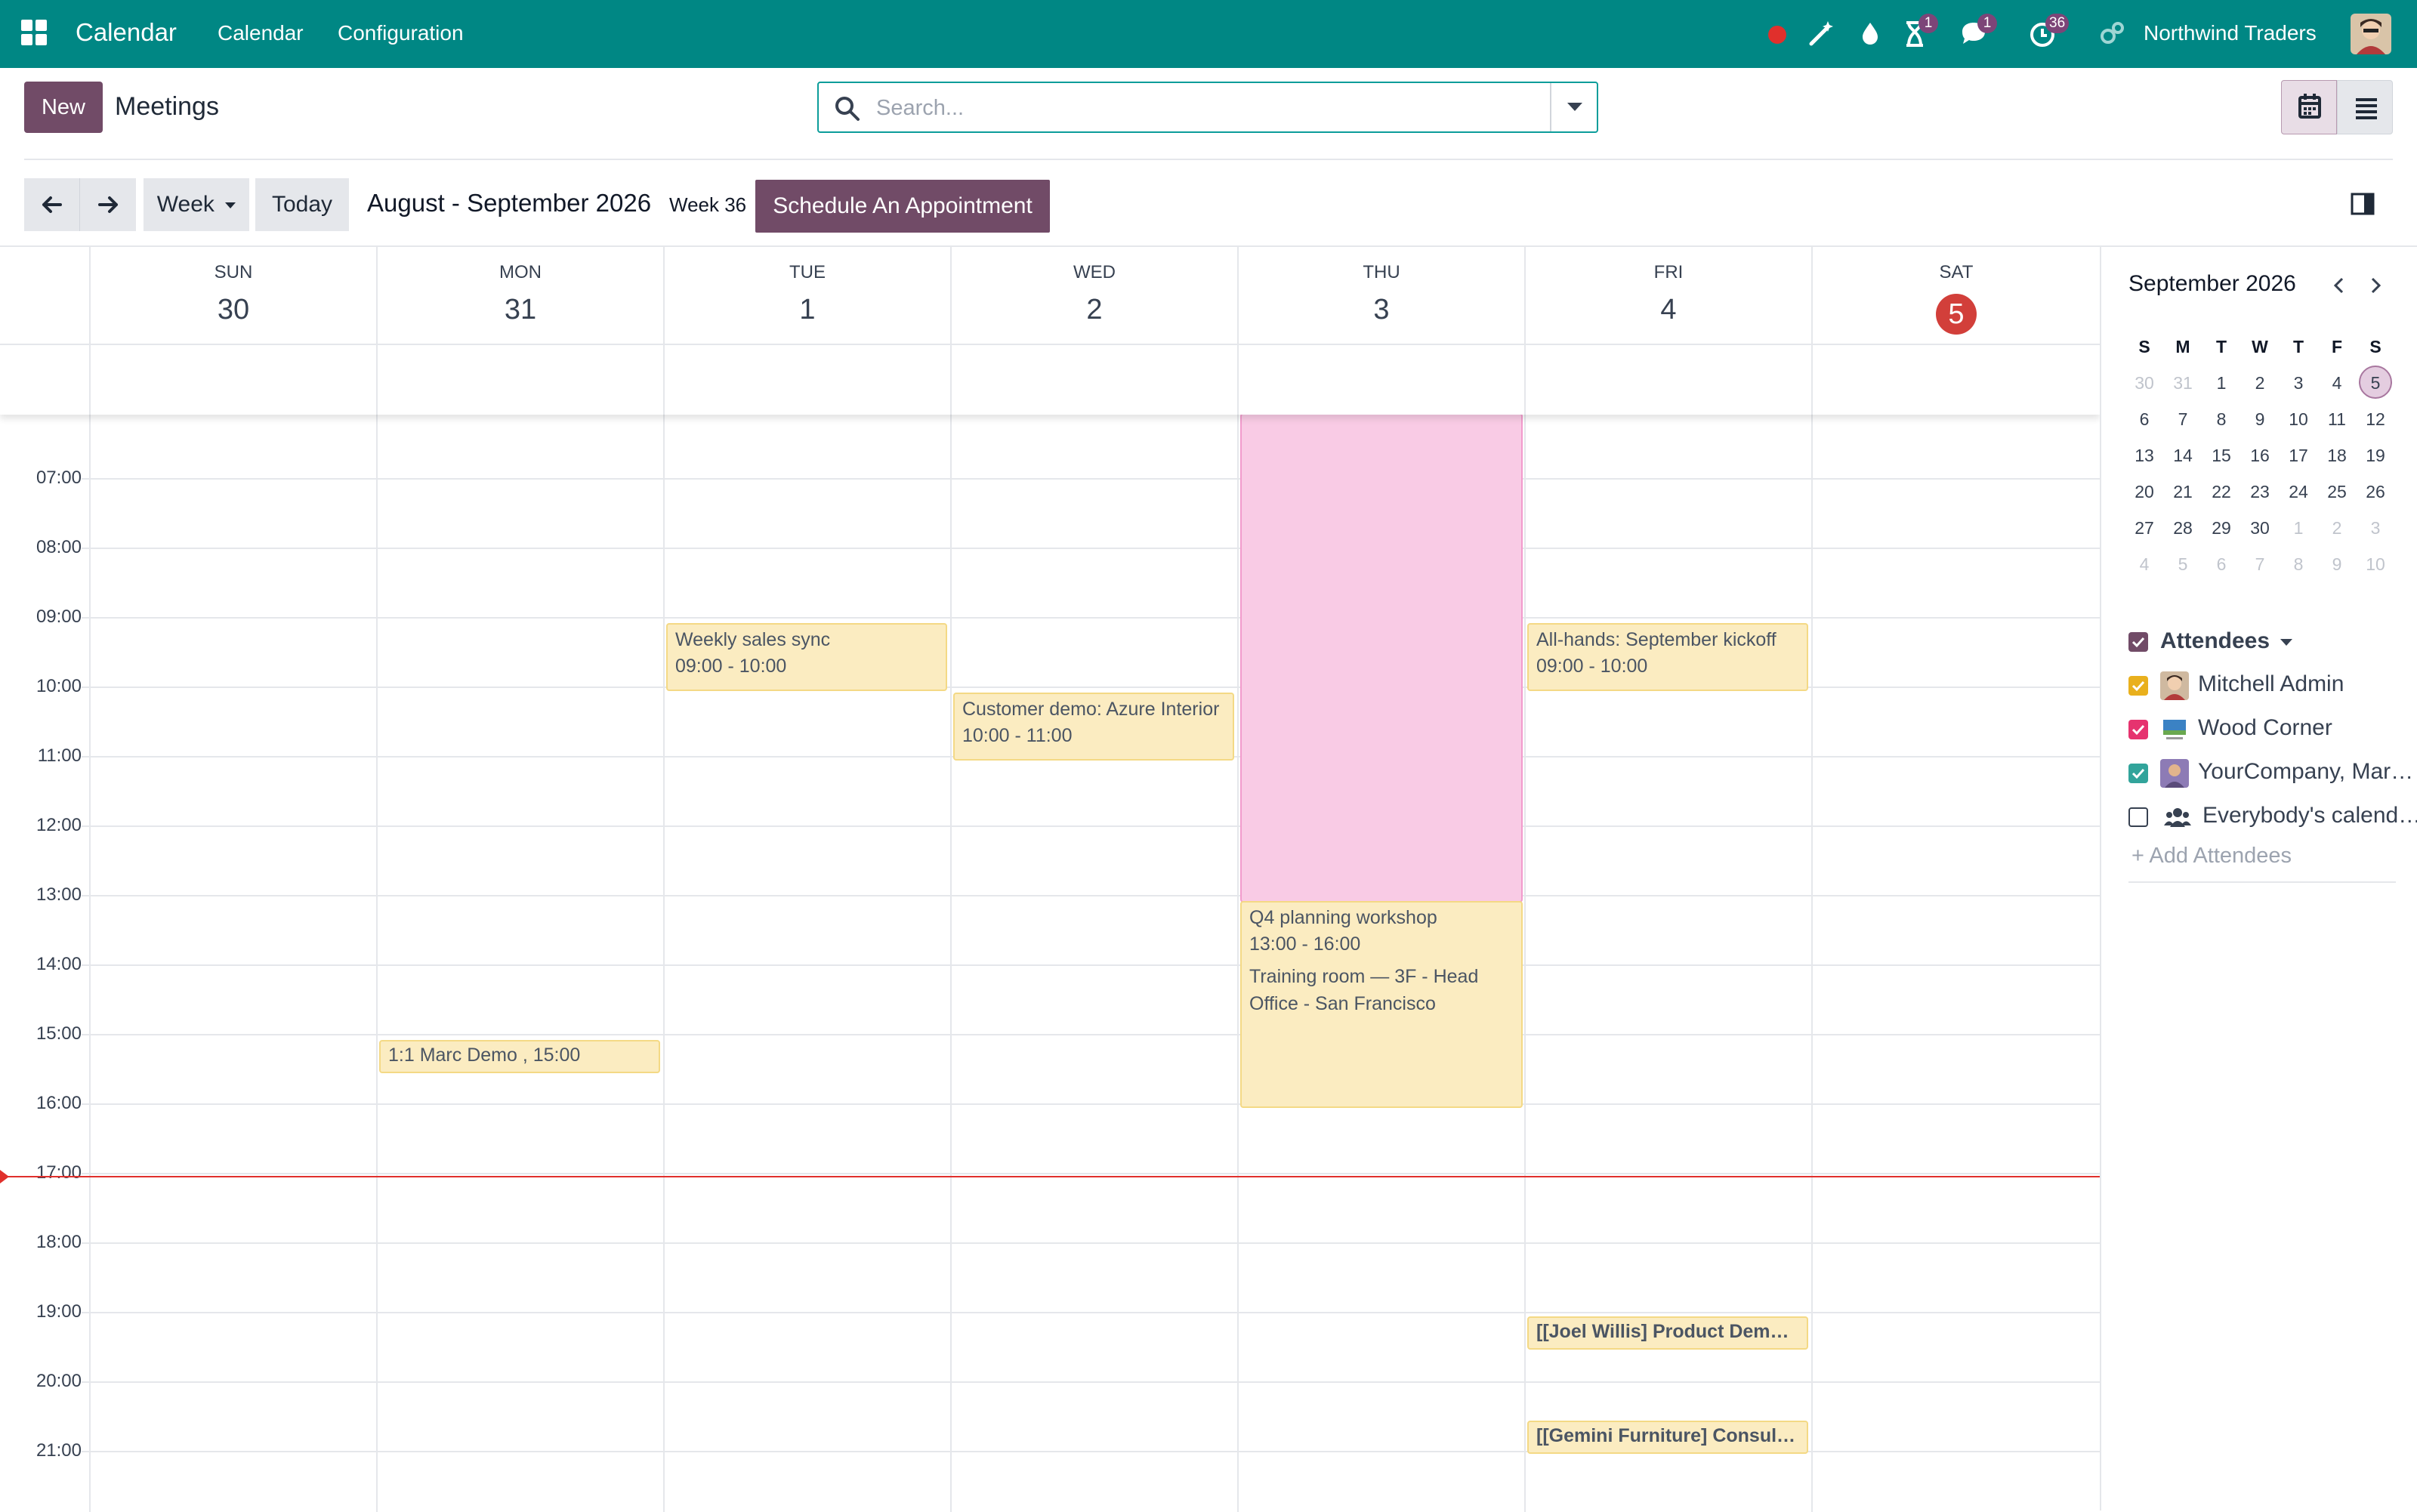  I want to click on breadcrumb: Meetings, so click(167, 107).